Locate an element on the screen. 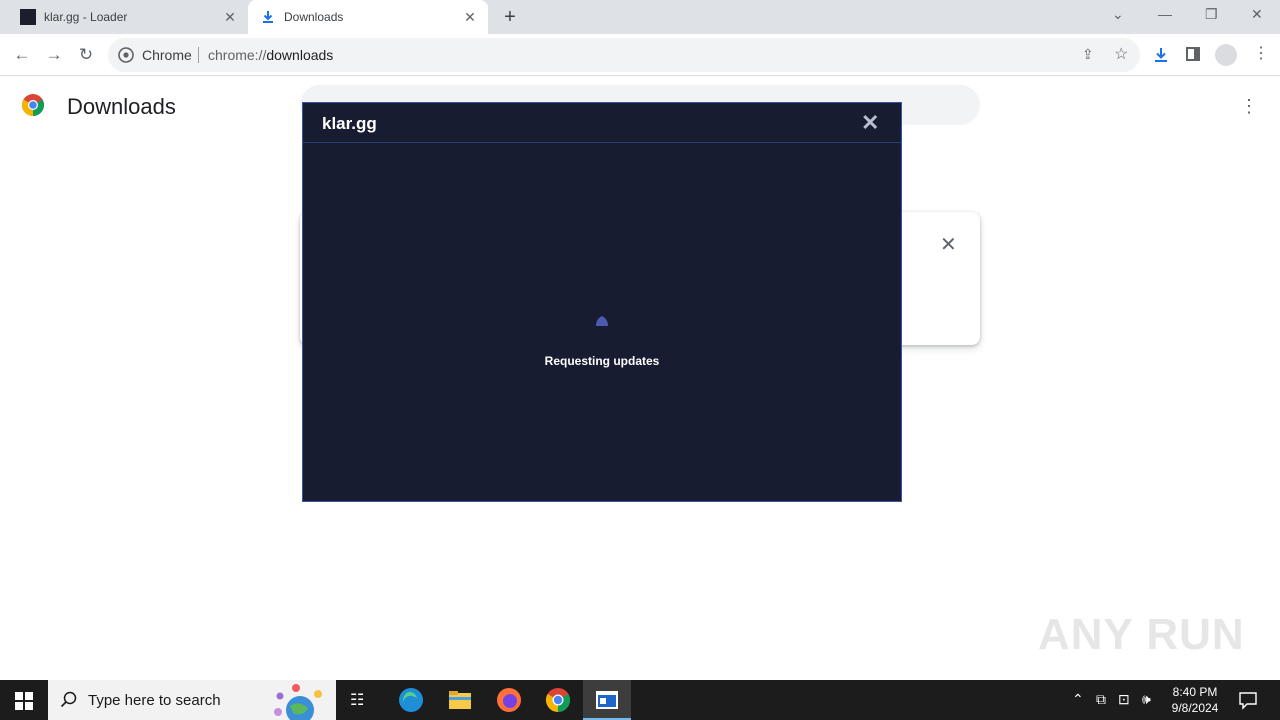  address-bar: Chrome chrome://downloads ⇪ ☆ is located at coordinates (624, 55).